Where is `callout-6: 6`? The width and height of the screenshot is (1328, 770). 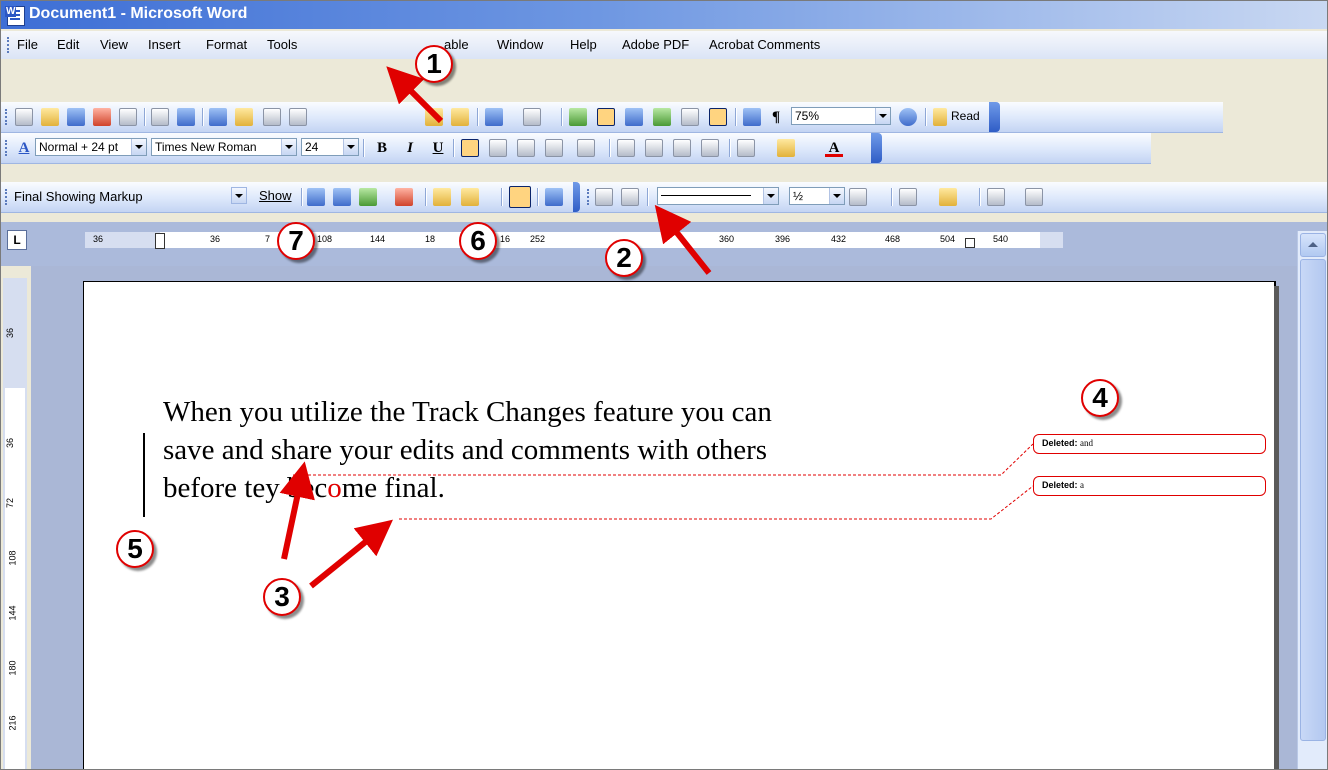 callout-6: 6 is located at coordinates (478, 241).